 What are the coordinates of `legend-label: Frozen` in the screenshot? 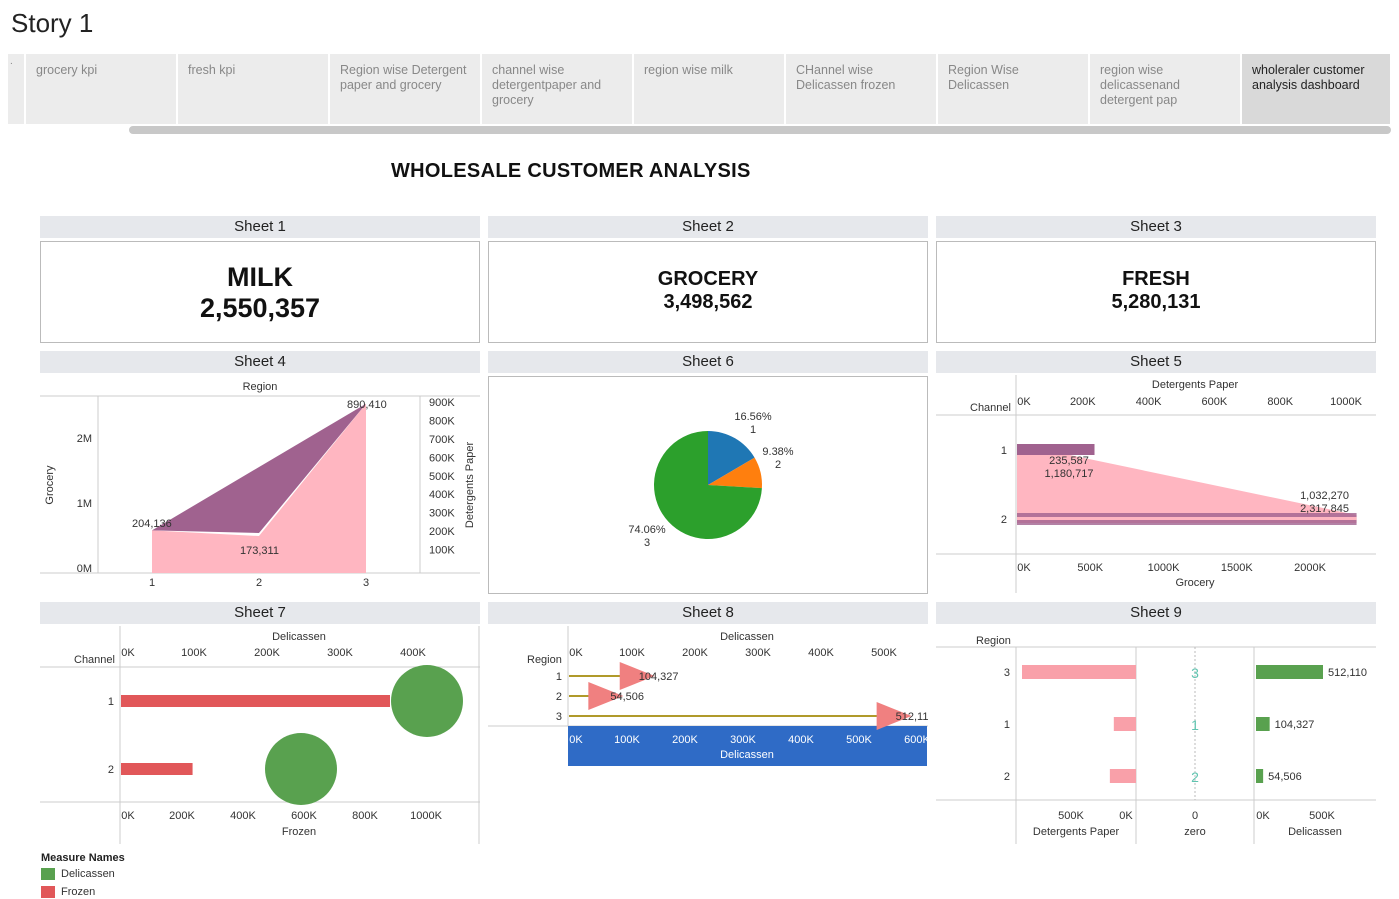 It's located at (78, 892).